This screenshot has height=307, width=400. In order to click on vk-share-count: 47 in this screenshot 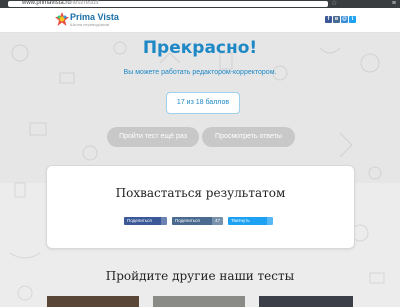, I will do `click(217, 221)`.